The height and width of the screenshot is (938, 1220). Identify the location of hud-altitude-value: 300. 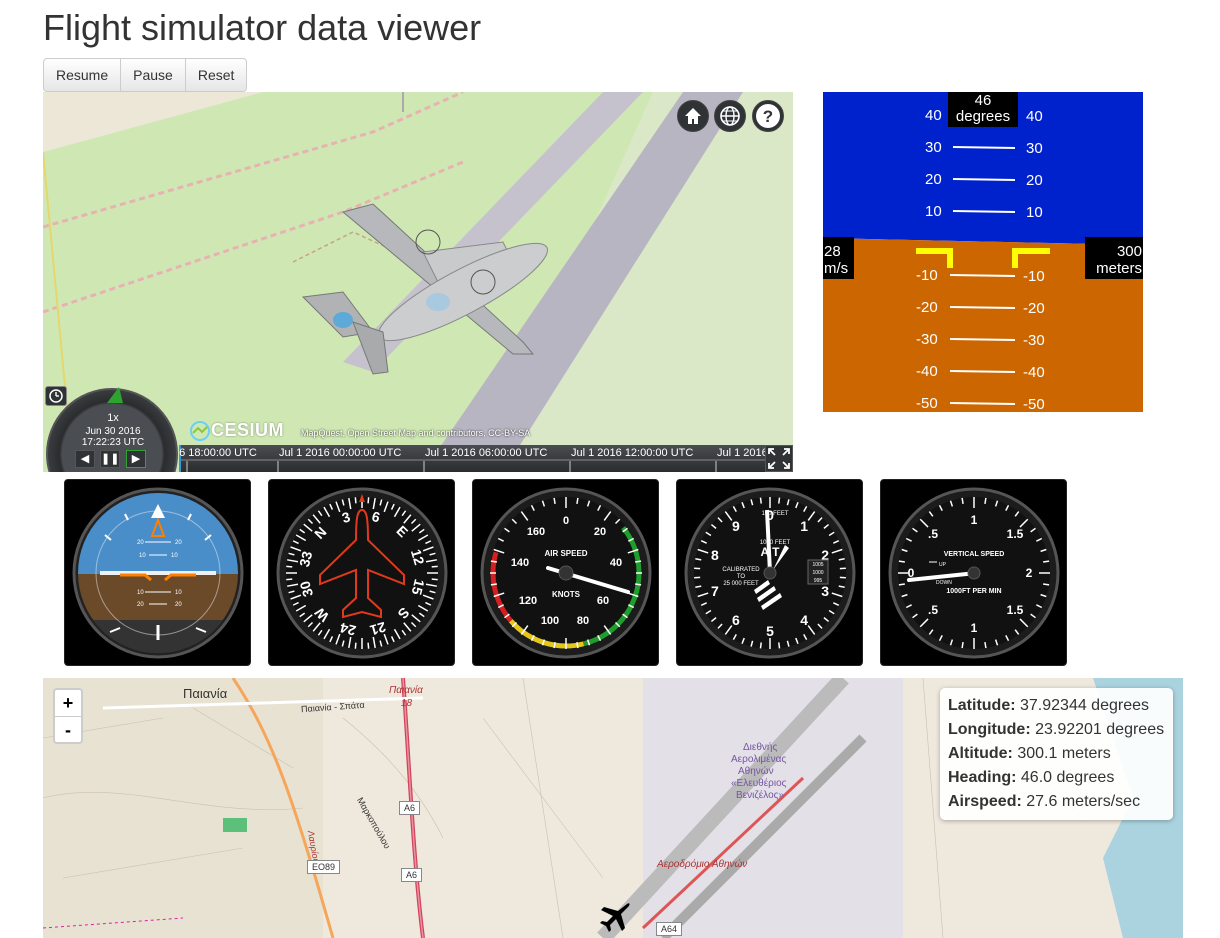
(1129, 251).